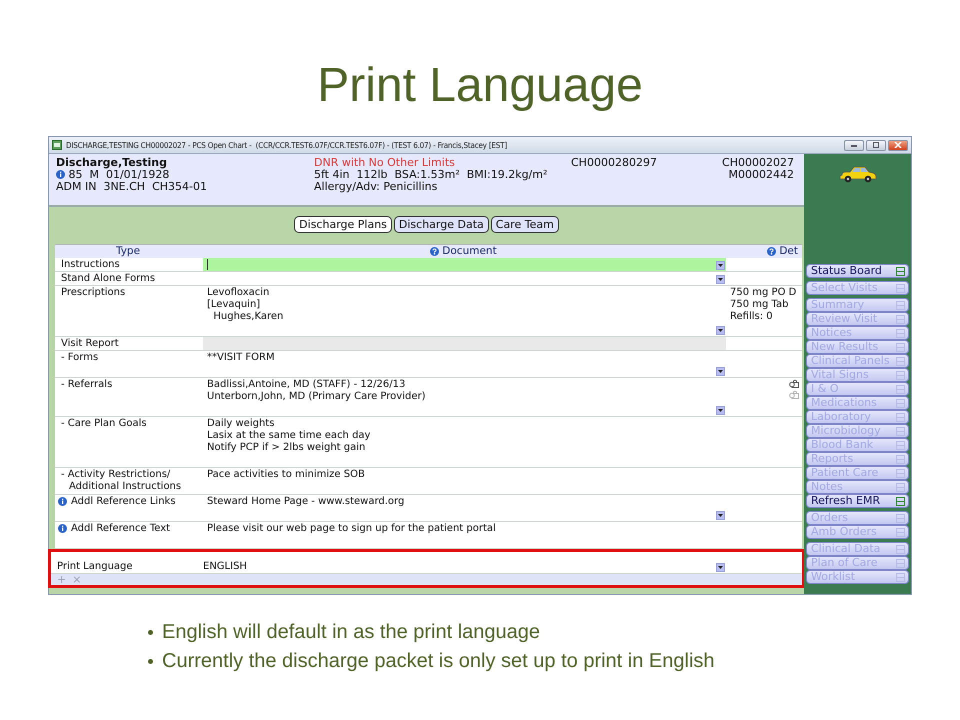 Image resolution: width=960 pixels, height=720 pixels. What do you see at coordinates (248, 317) in the screenshot?
I see `document-text: Hughes,Karen` at bounding box center [248, 317].